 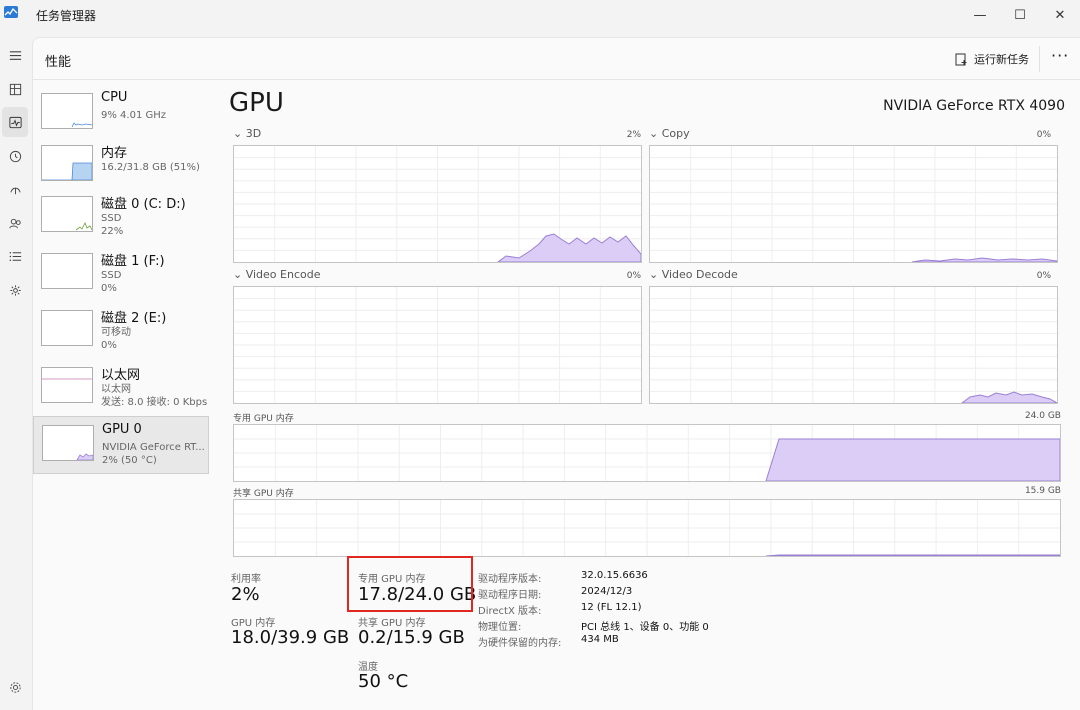 What do you see at coordinates (540, 15) in the screenshot?
I see `title-bar: 任务管理器 — ☐ ✕` at bounding box center [540, 15].